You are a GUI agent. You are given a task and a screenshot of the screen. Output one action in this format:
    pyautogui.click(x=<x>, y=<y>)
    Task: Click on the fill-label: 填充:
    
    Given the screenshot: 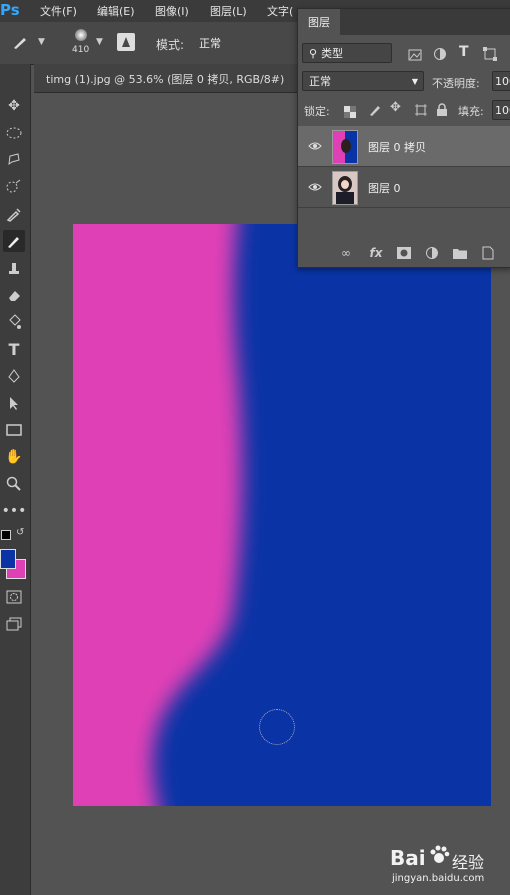 What is the action you would take?
    pyautogui.click(x=471, y=111)
    